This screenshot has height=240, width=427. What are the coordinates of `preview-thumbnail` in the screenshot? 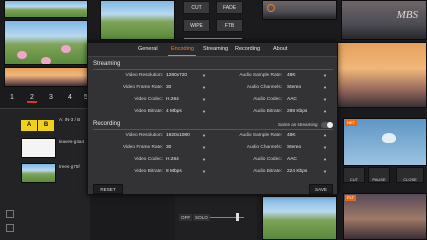 It's located at (137, 20).